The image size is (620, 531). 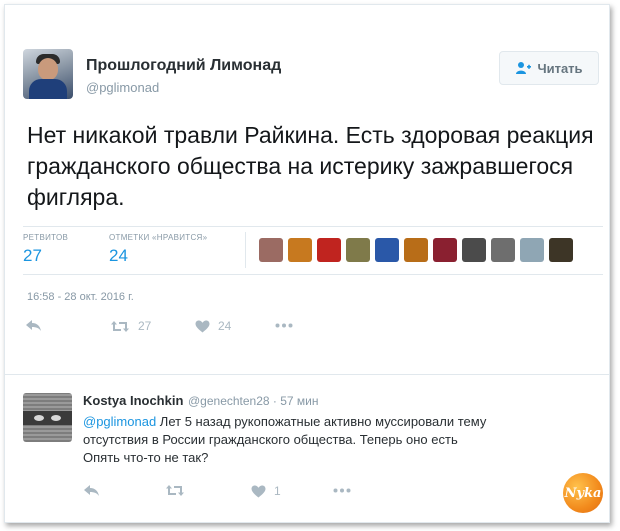 I want to click on reply-action, so click(x=33, y=325).